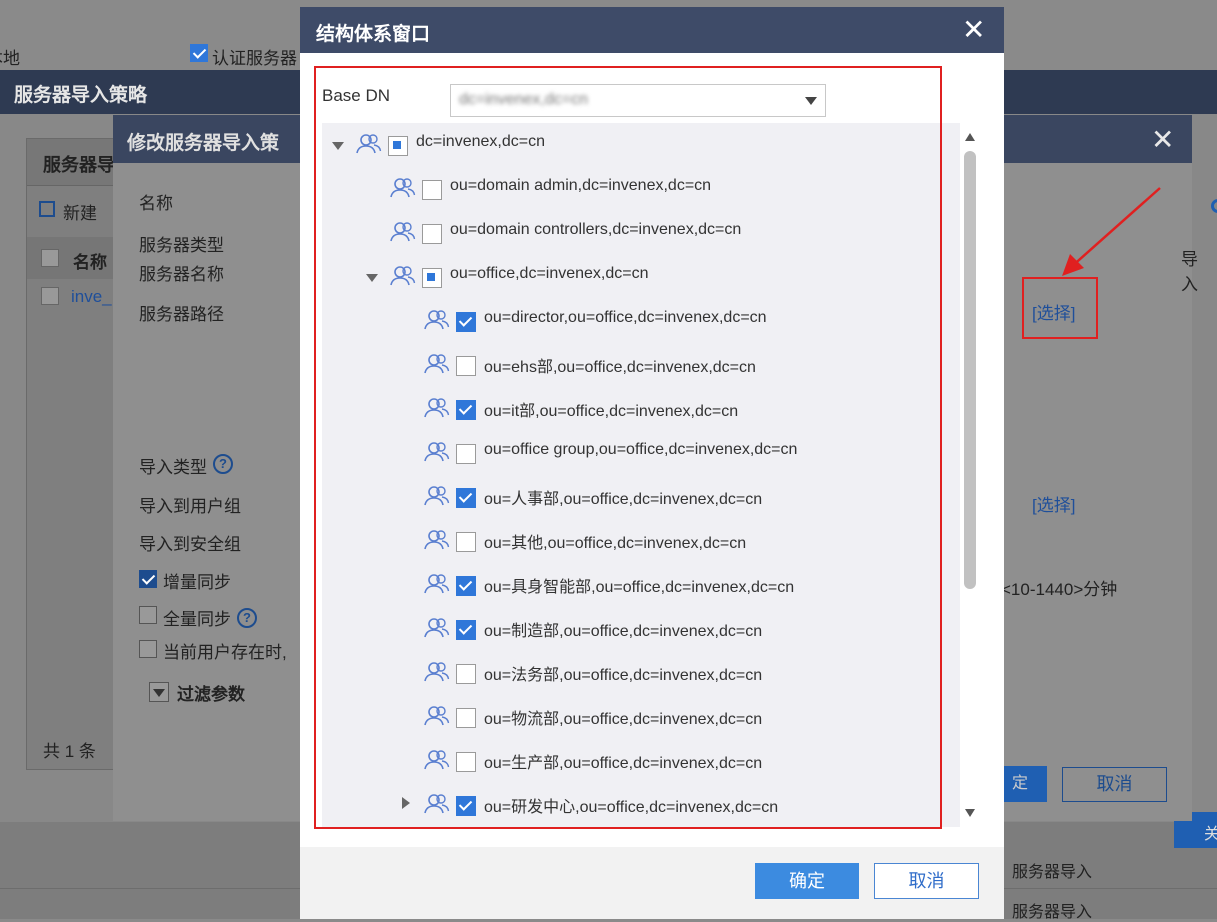 This screenshot has width=1217, height=922. Describe the element at coordinates (50, 258) in the screenshot. I see `select-all-checkbox` at that location.